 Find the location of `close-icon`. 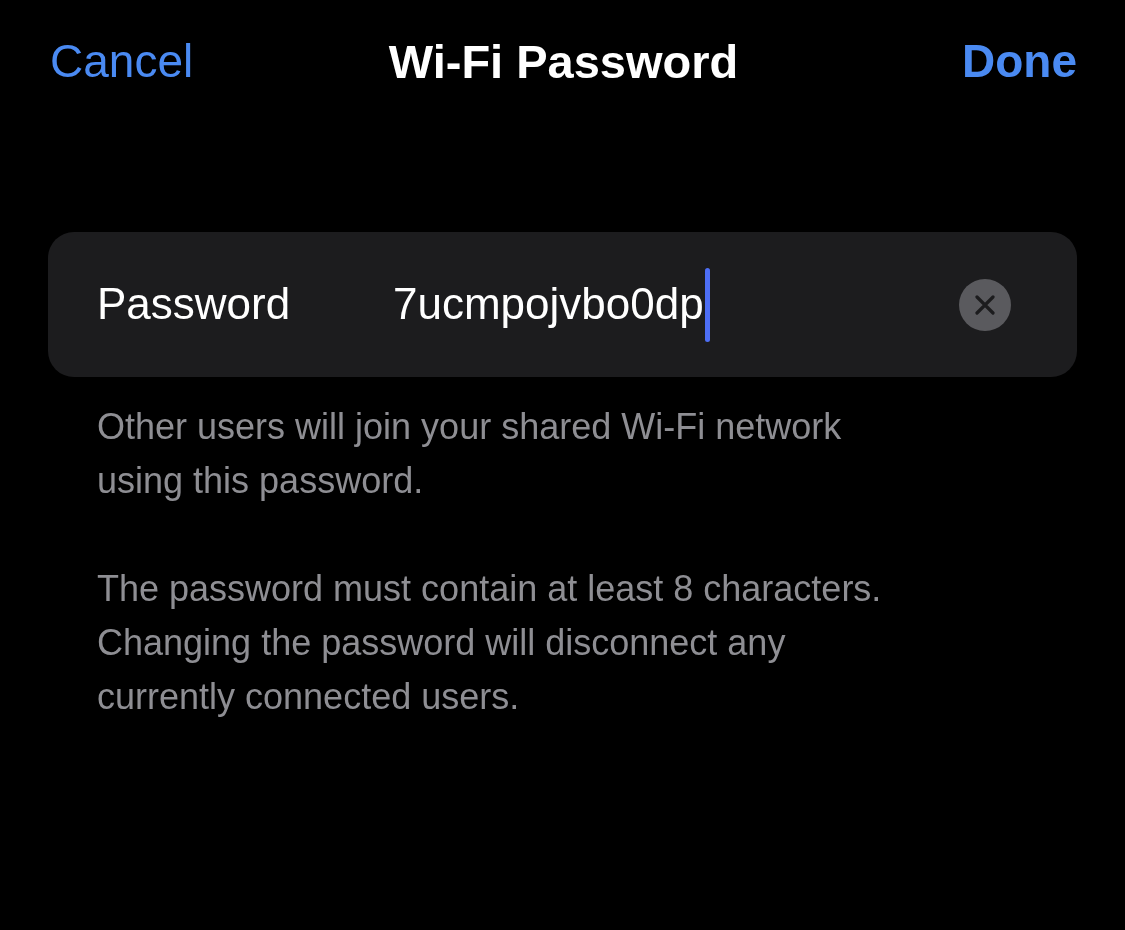

close-icon is located at coordinates (985, 304).